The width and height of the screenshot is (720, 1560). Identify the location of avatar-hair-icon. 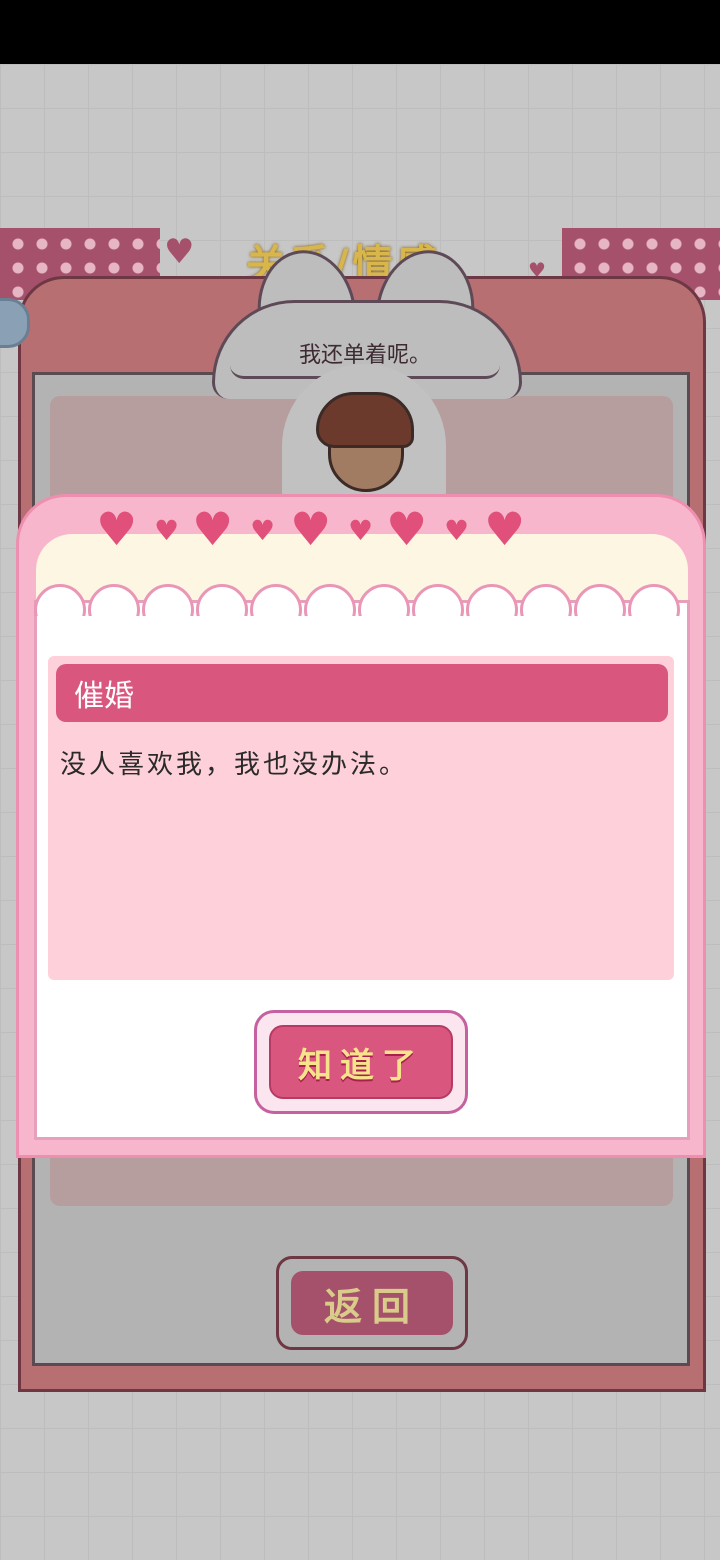
(365, 420).